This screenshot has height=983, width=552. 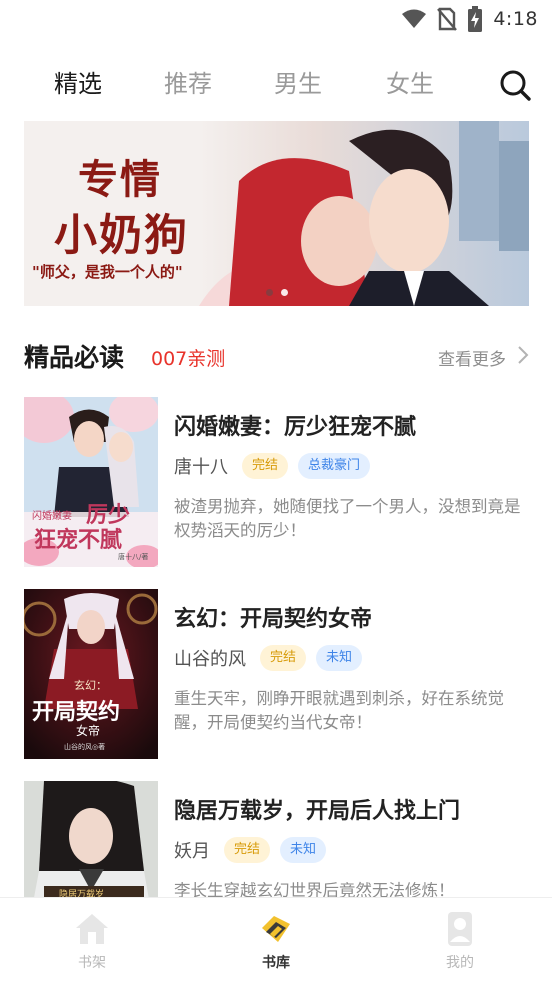 I want to click on book-title: 玄幻：开局契约女帝, so click(x=273, y=617).